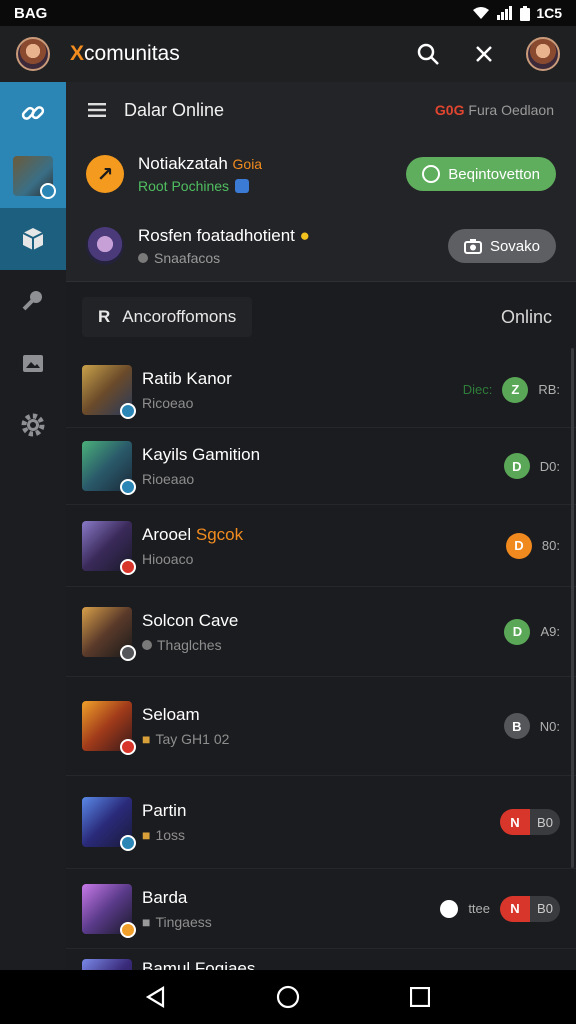  What do you see at coordinates (31, 13) in the screenshot?
I see `status-time: BAG` at bounding box center [31, 13].